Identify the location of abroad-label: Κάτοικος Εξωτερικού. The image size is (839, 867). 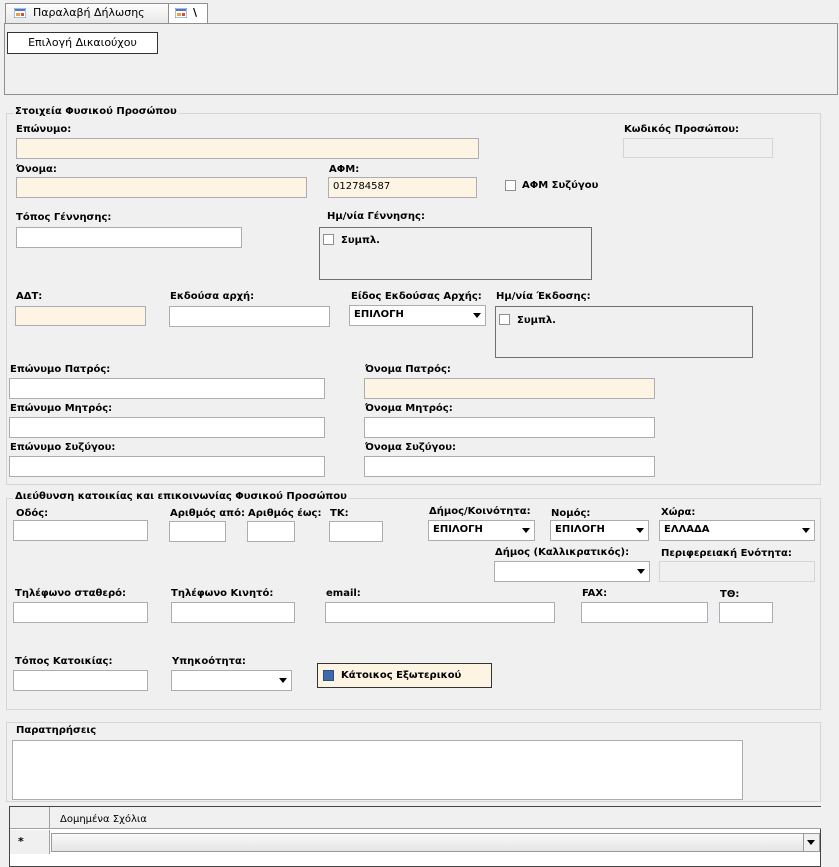
(401, 675).